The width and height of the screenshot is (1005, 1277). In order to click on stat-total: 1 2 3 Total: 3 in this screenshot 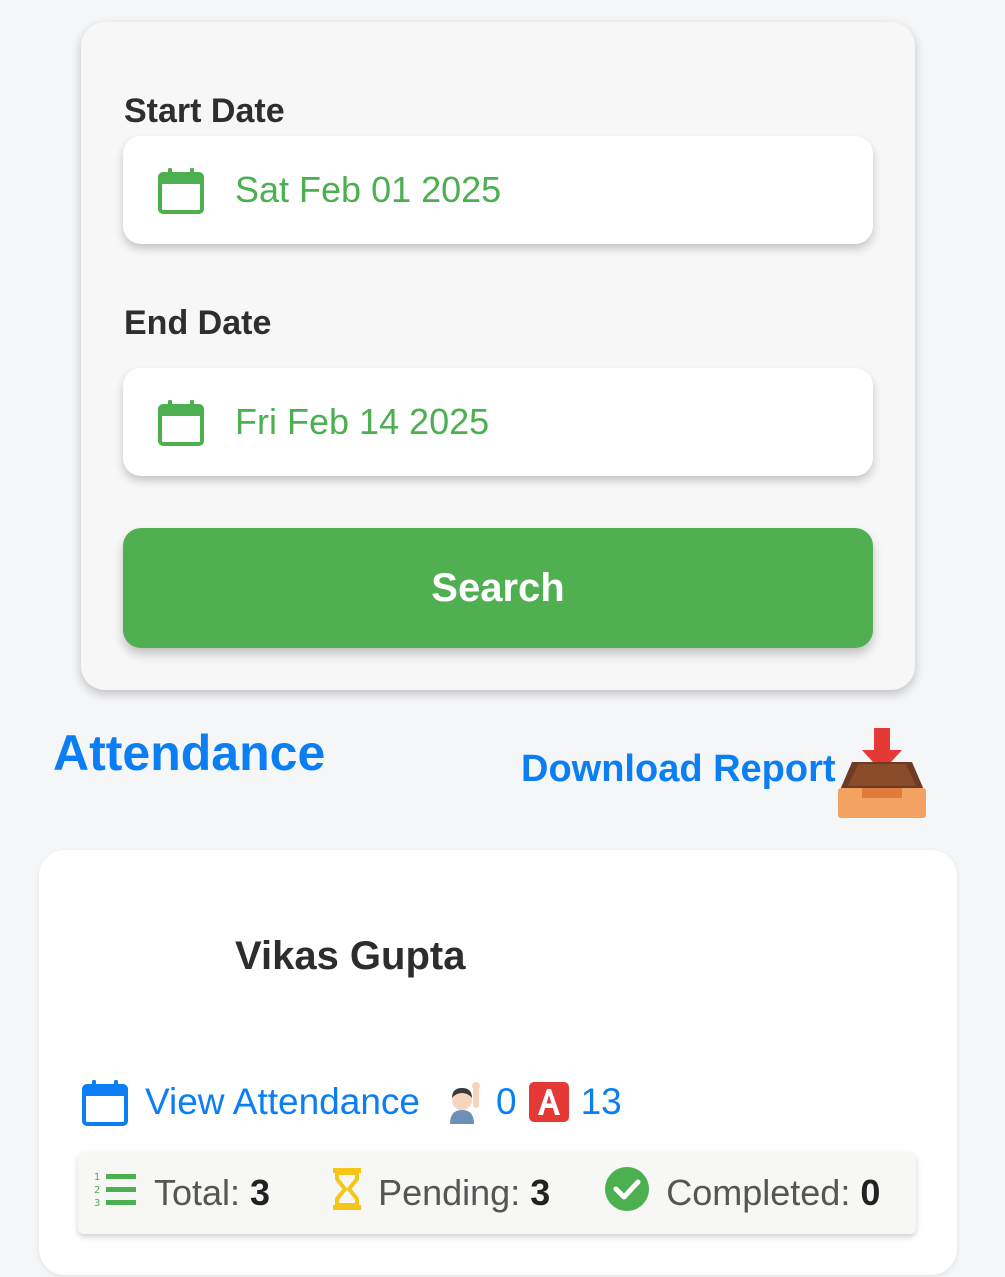, I will do `click(182, 1193)`.